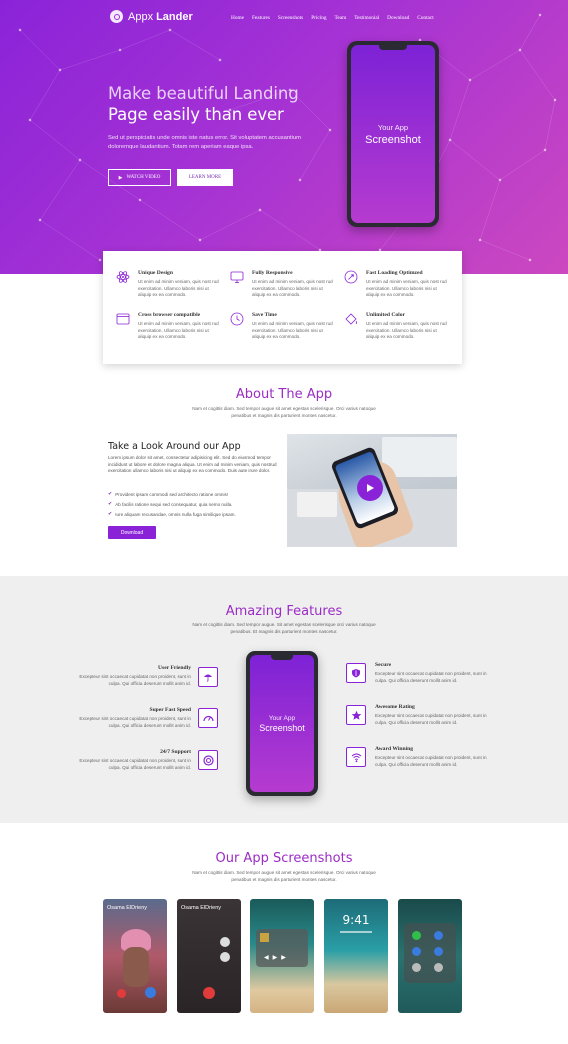  I want to click on decline-call-icon, so click(121, 993).